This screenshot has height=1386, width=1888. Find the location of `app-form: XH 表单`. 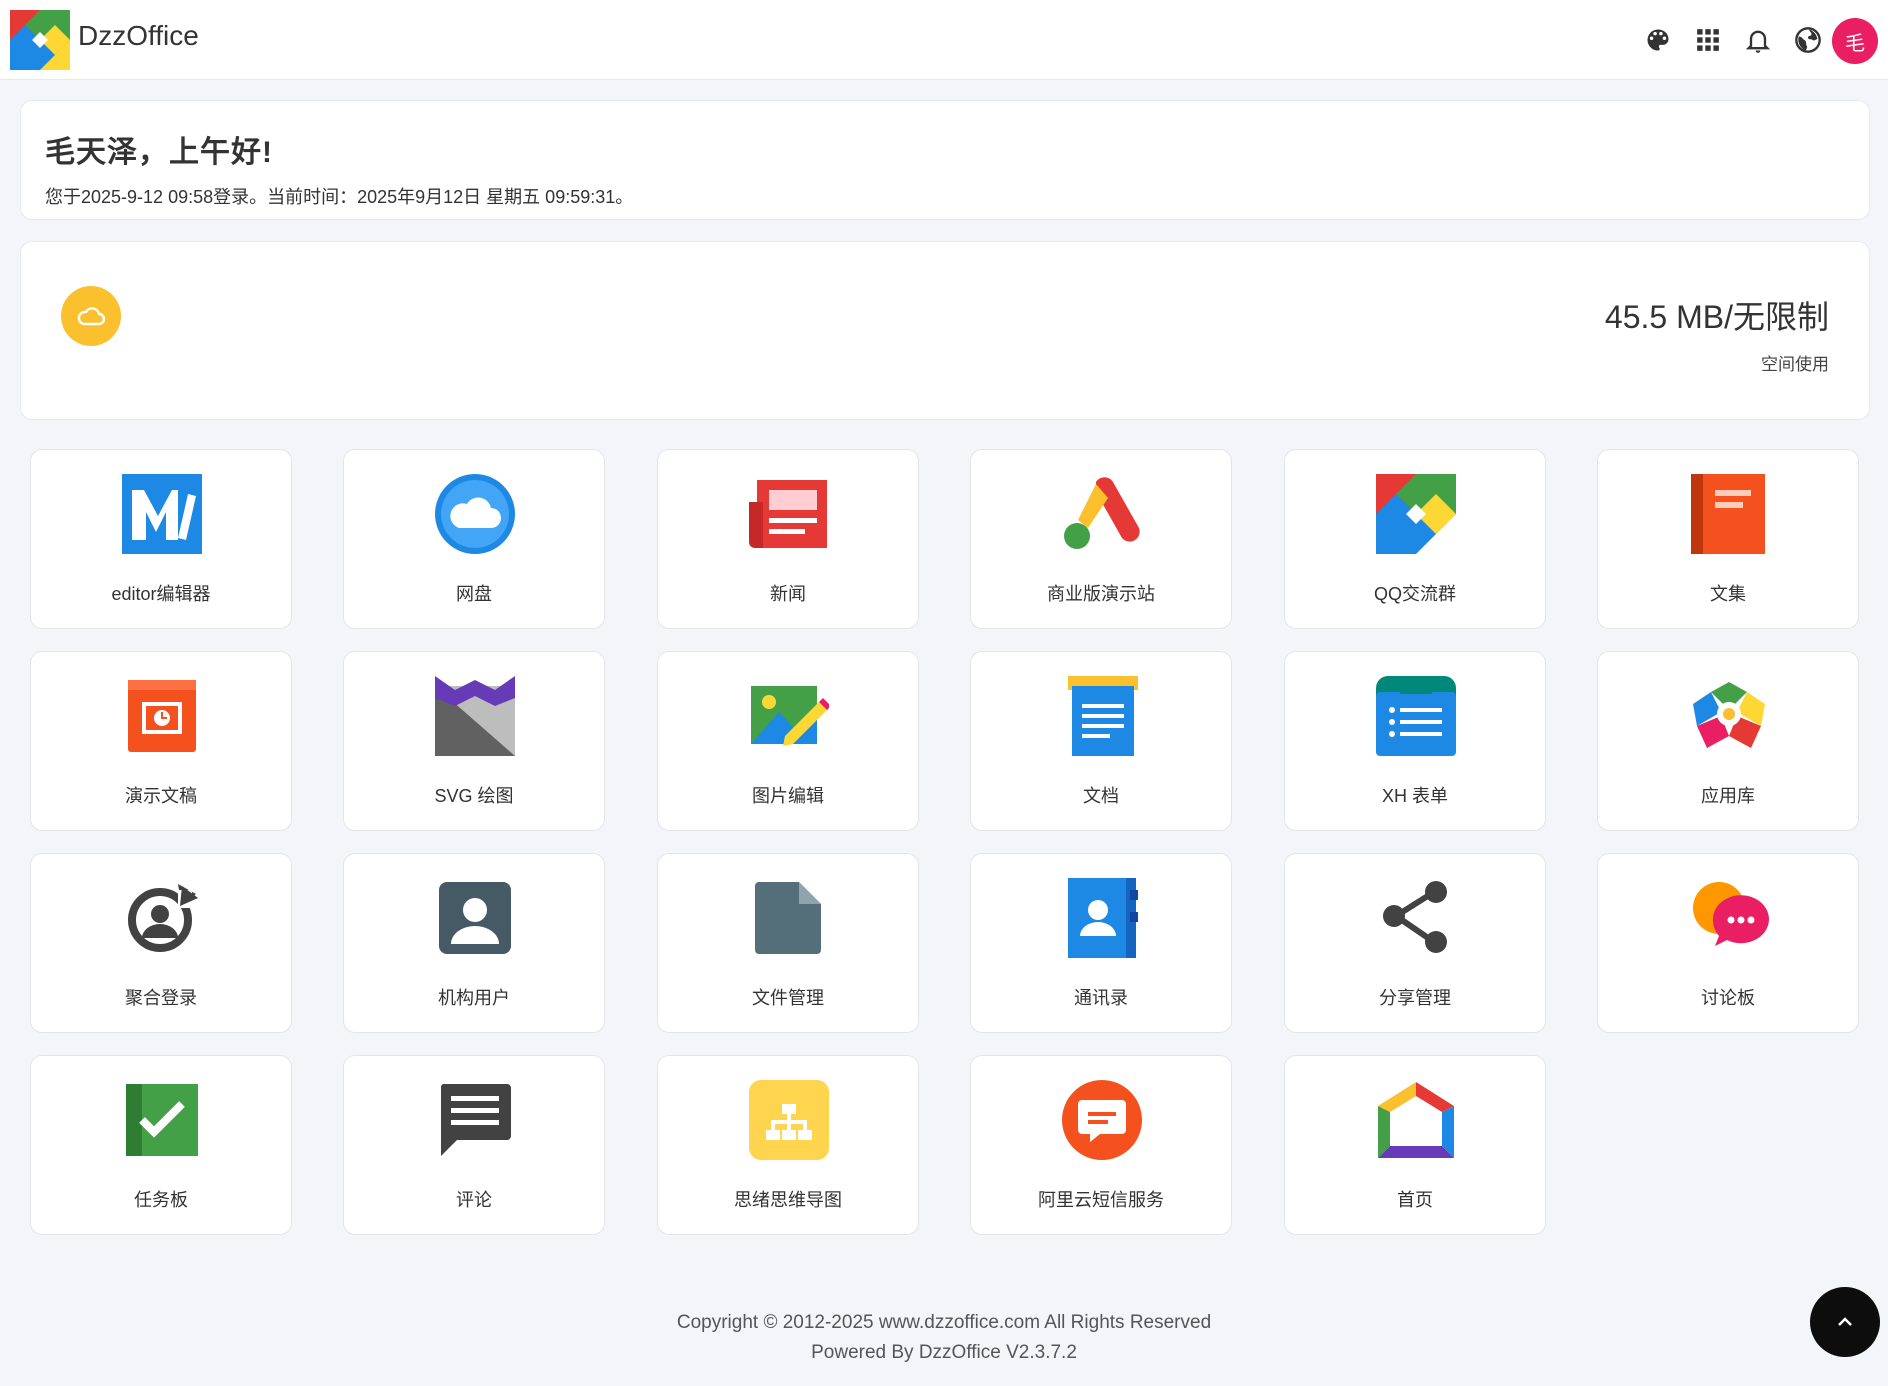

app-form: XH 表单 is located at coordinates (1415, 741).